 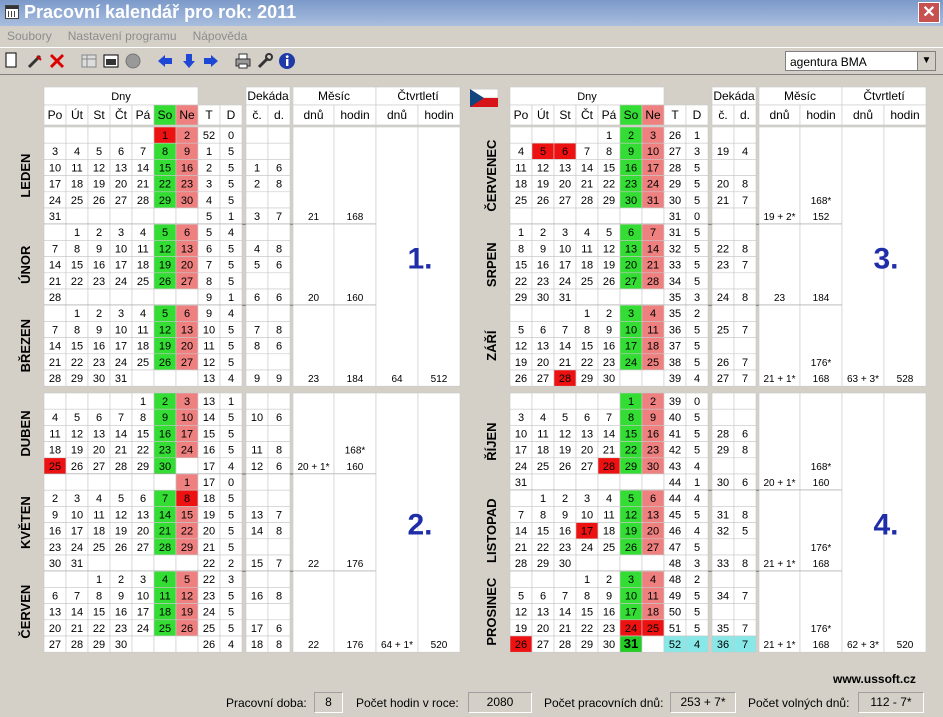 I want to click on menu-napoveda: Nápověda, so click(x=220, y=34).